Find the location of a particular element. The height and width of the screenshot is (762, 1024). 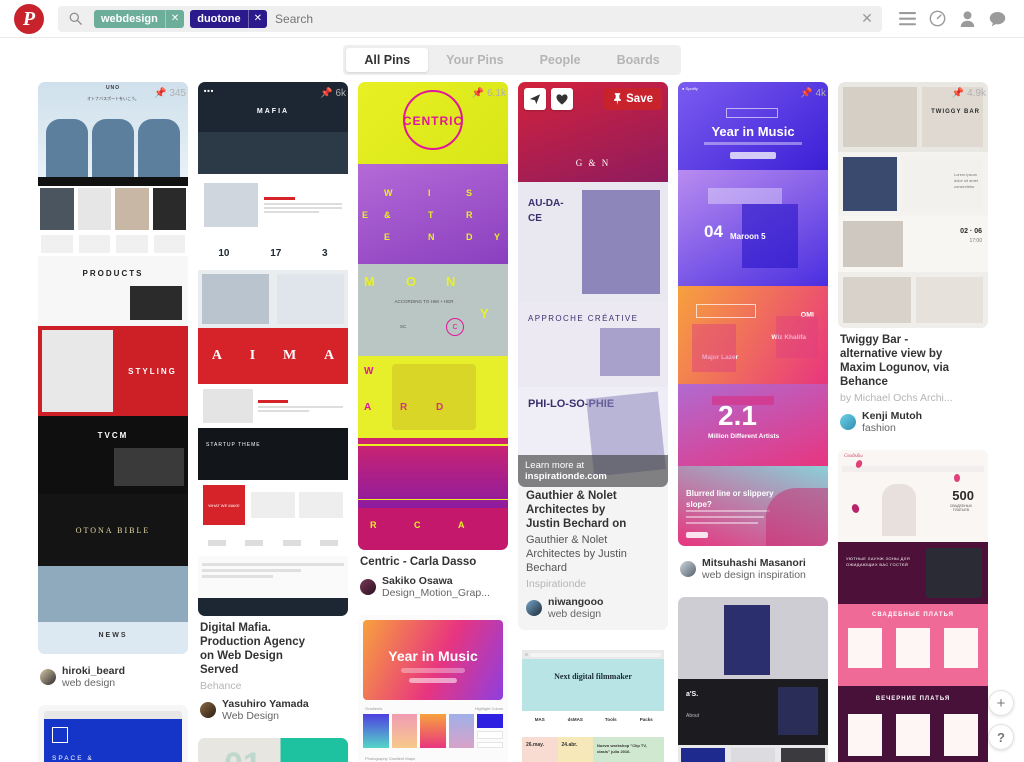

pinterest-logo: P is located at coordinates (29, 18).